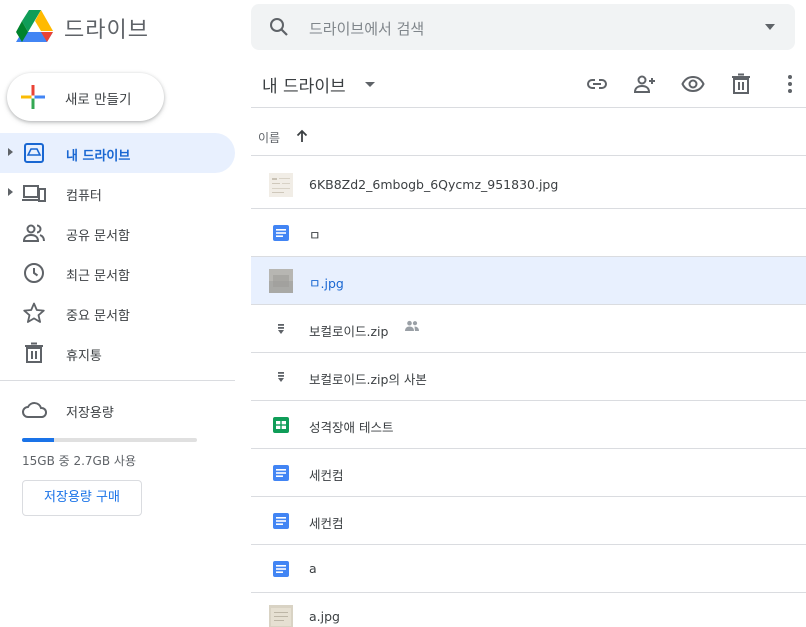  I want to click on file-row: a, so click(528, 569).